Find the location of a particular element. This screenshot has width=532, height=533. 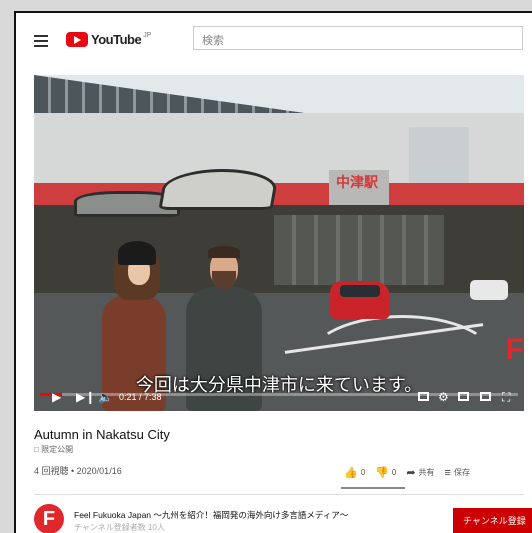

limited-badge-label: 限定公開 is located at coordinates (57, 449).